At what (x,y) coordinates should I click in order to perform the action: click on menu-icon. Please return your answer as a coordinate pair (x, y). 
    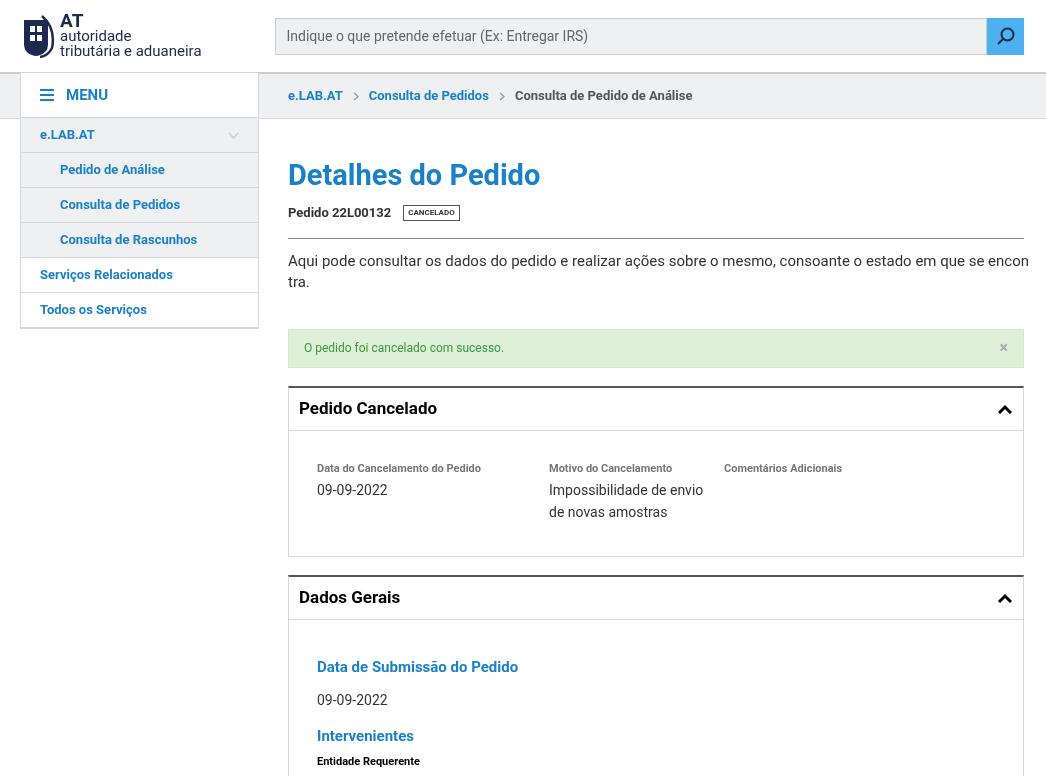
    Looking at the image, I should click on (47, 95).